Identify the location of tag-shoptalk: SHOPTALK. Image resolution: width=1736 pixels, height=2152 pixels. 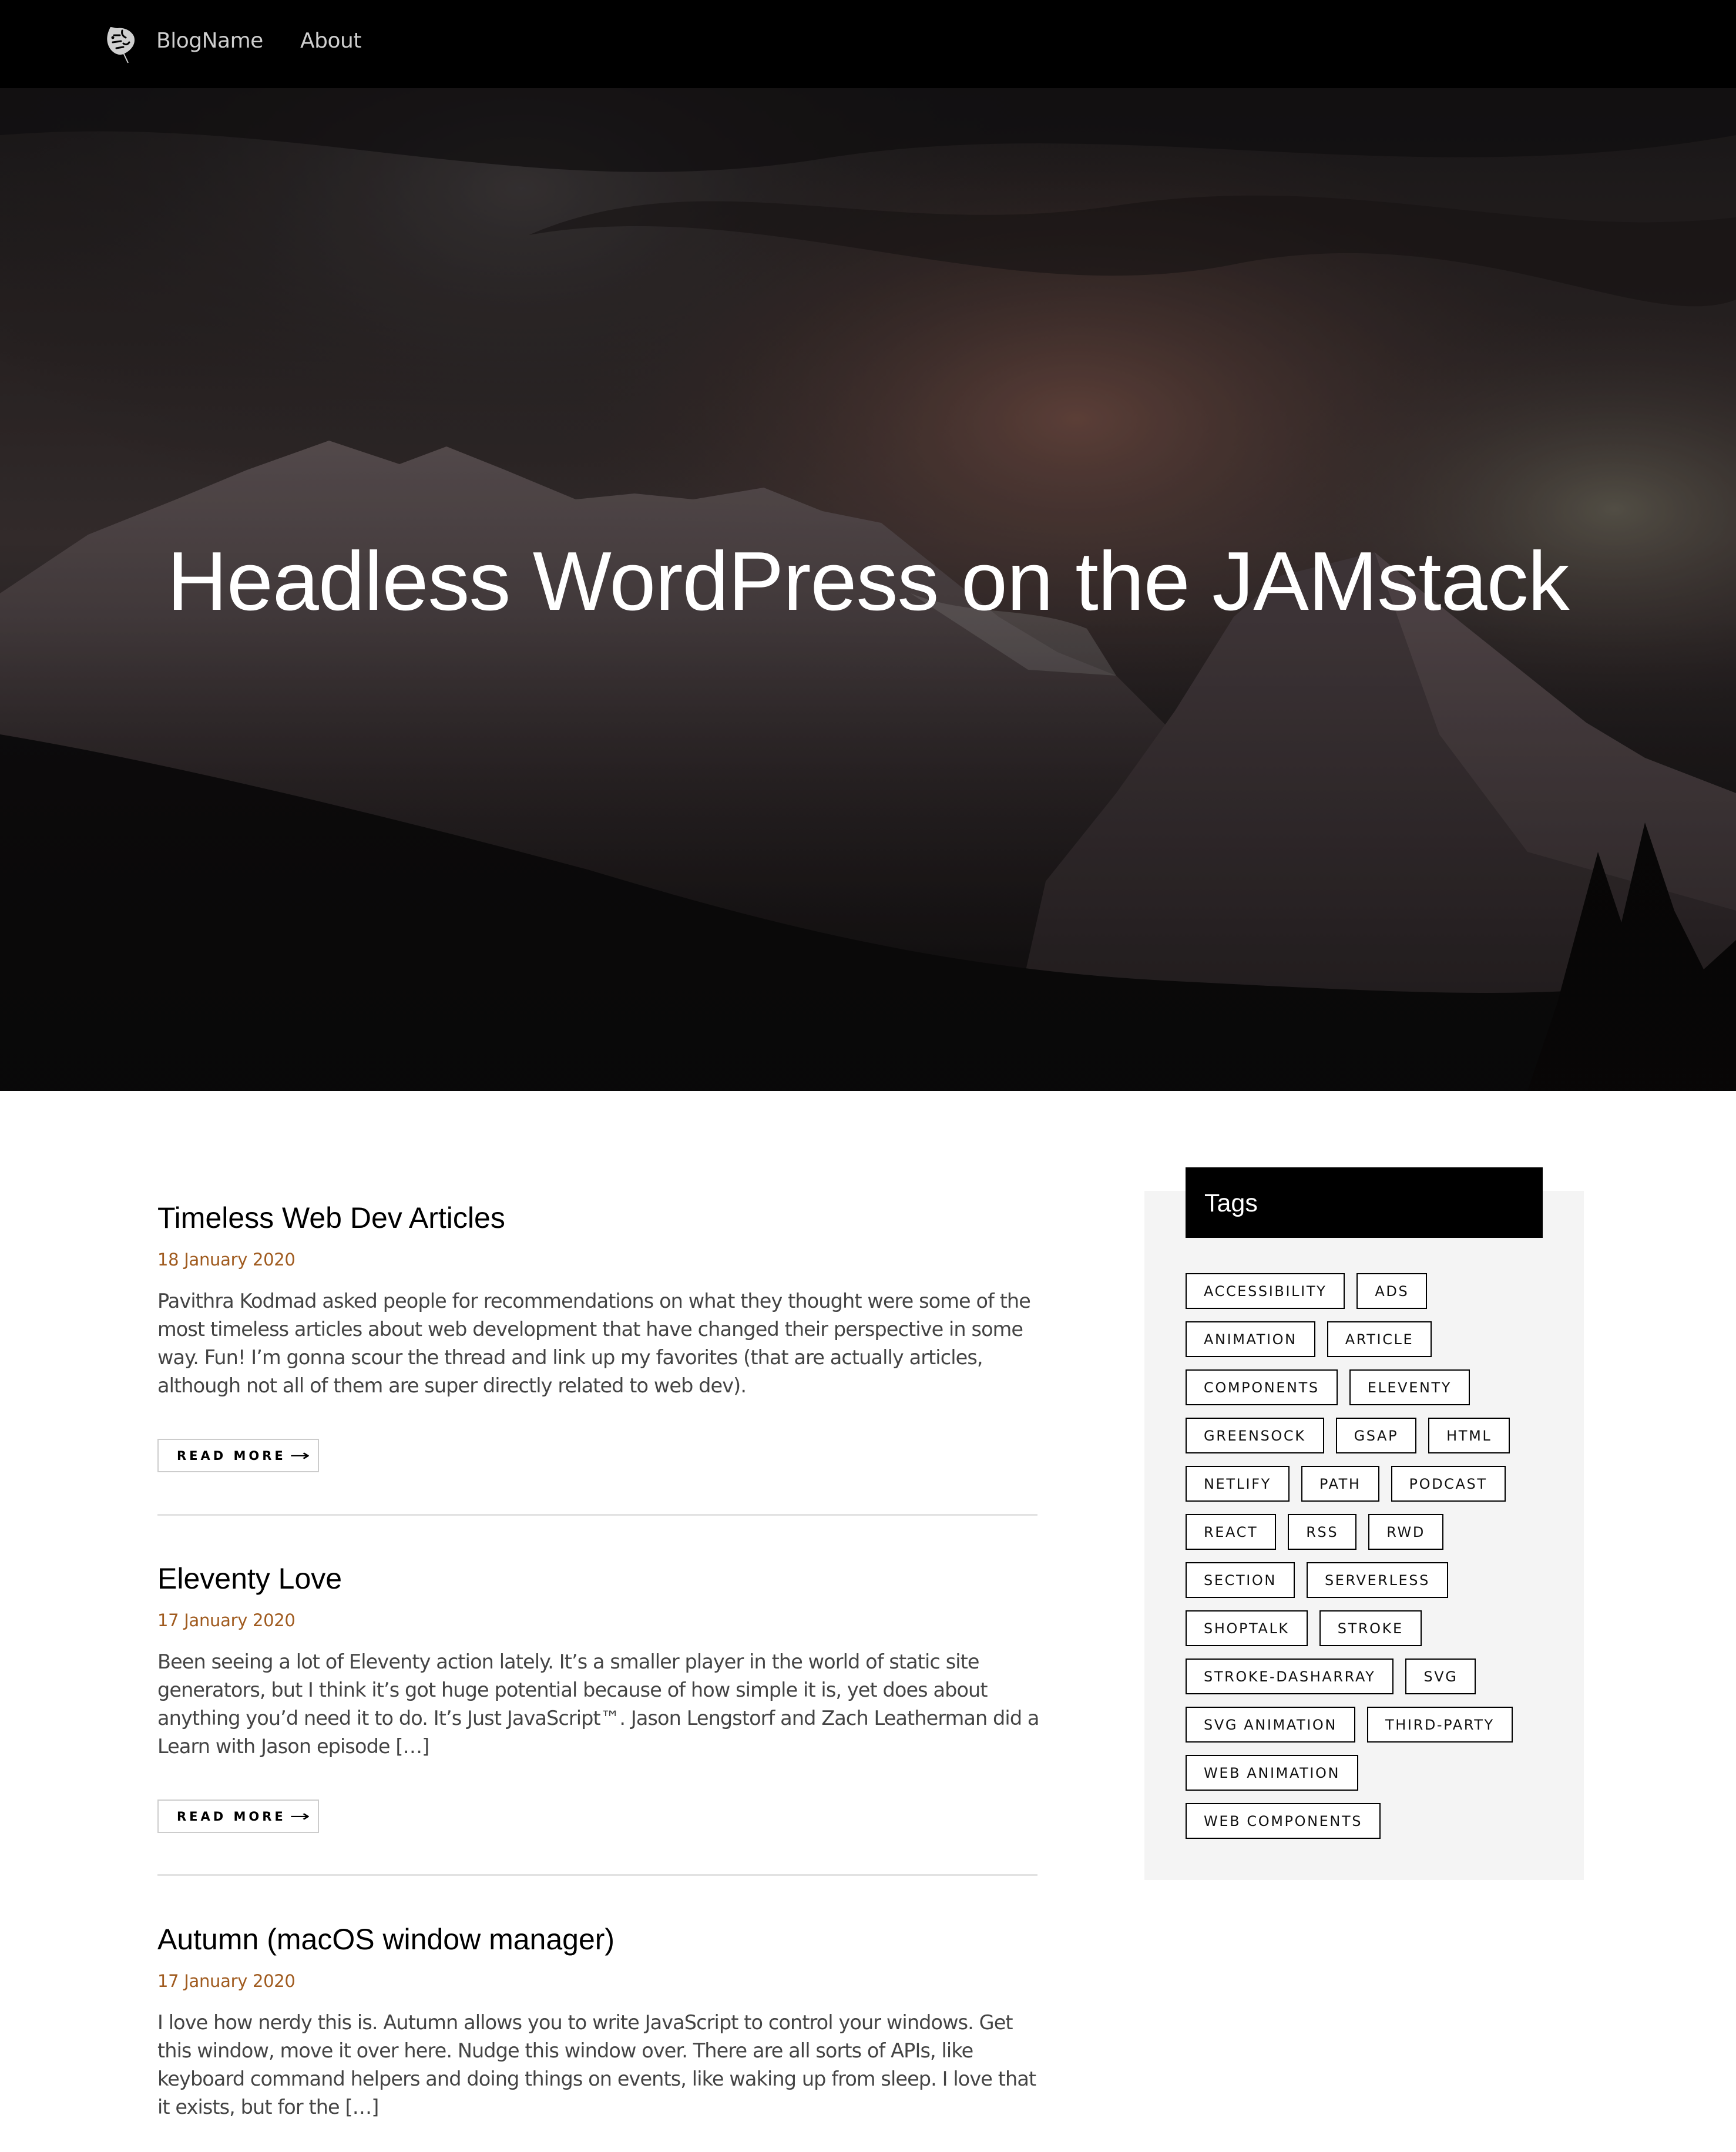
(1247, 1628).